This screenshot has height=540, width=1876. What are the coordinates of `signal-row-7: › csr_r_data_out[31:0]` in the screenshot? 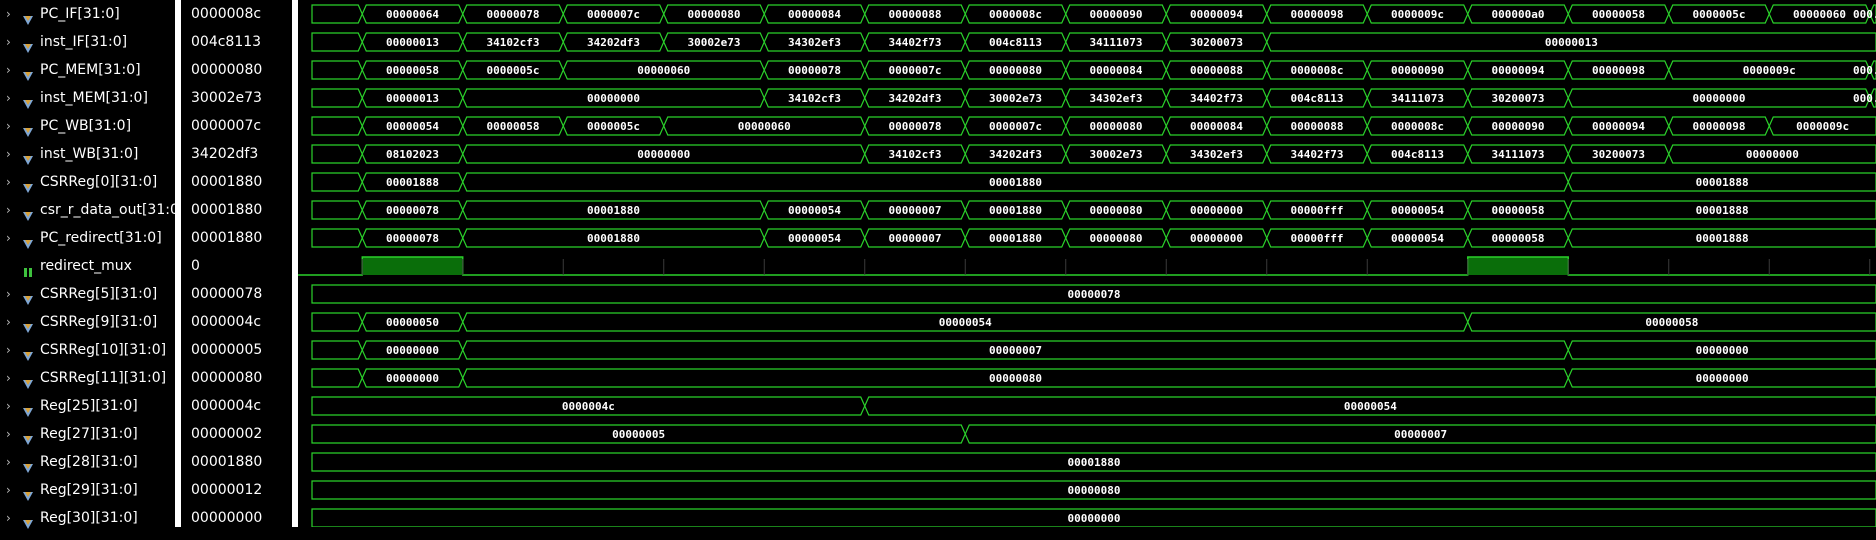 It's located at (92, 210).